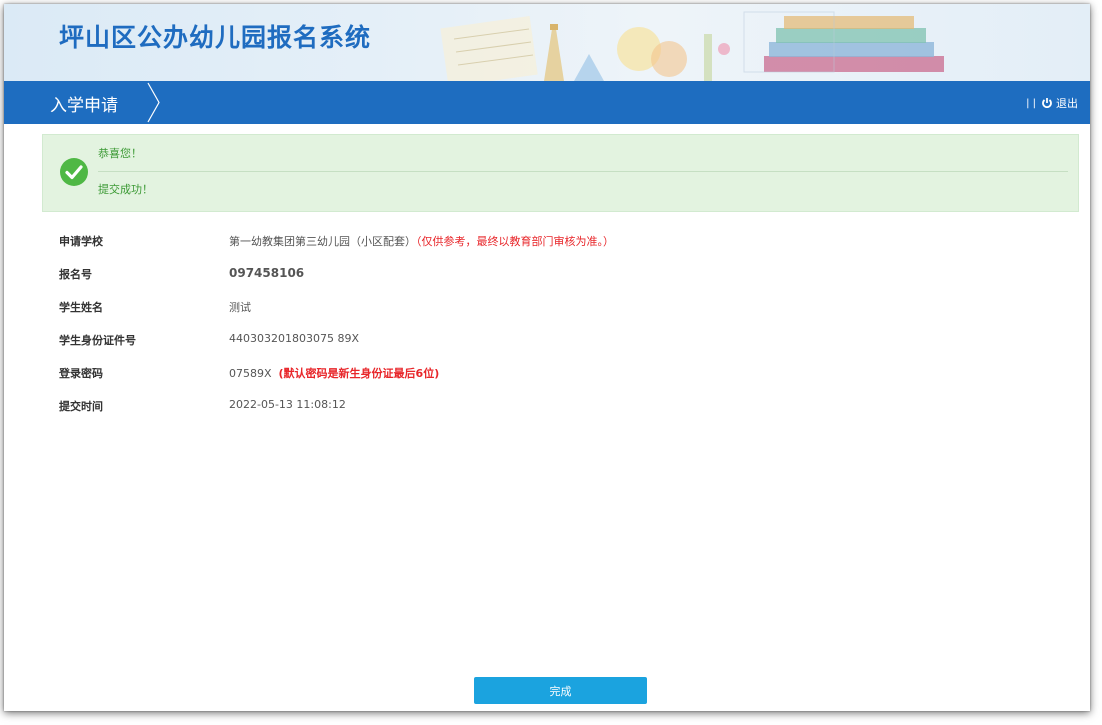 This screenshot has width=1102, height=725. I want to click on page-title: 入学申请, so click(84, 106).